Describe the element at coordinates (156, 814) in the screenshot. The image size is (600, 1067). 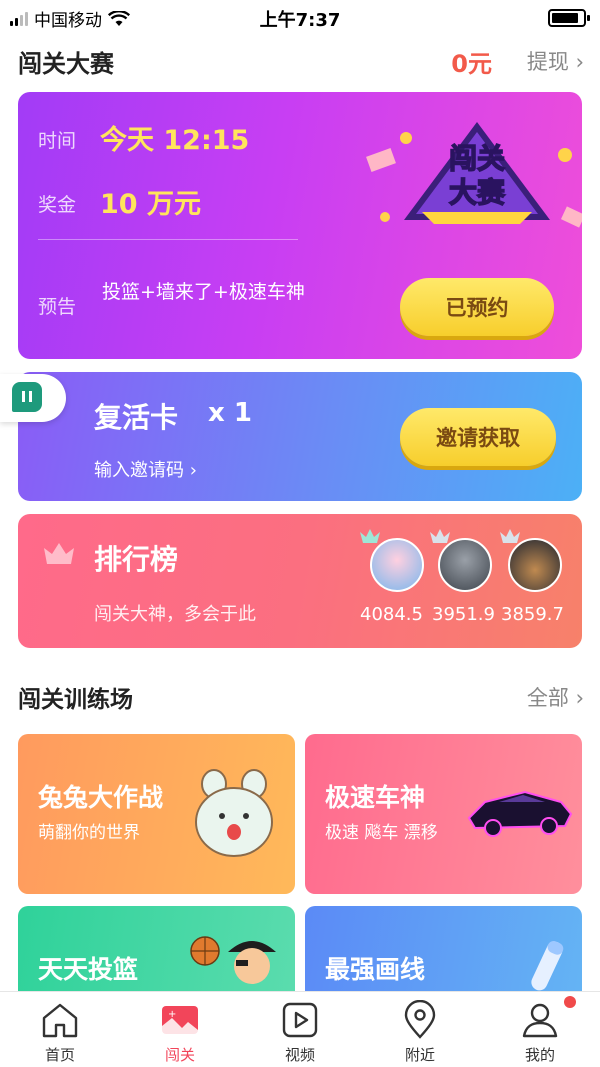
I see `game-tile-rabbit: 兔兔大作战 萌翻你的世界` at that location.